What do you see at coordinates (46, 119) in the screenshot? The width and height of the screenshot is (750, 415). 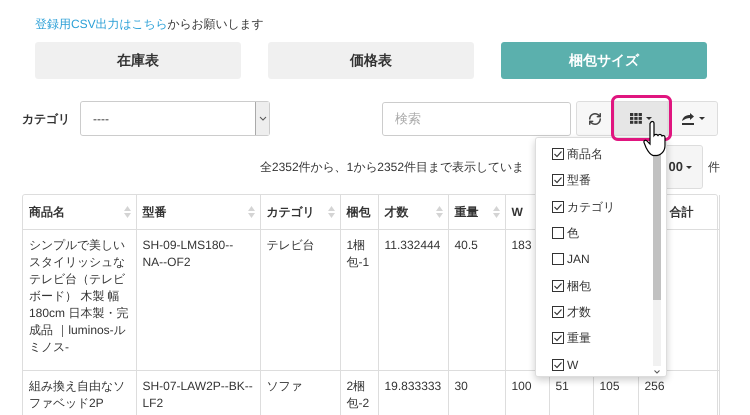 I see `filter-label: カテゴリ` at bounding box center [46, 119].